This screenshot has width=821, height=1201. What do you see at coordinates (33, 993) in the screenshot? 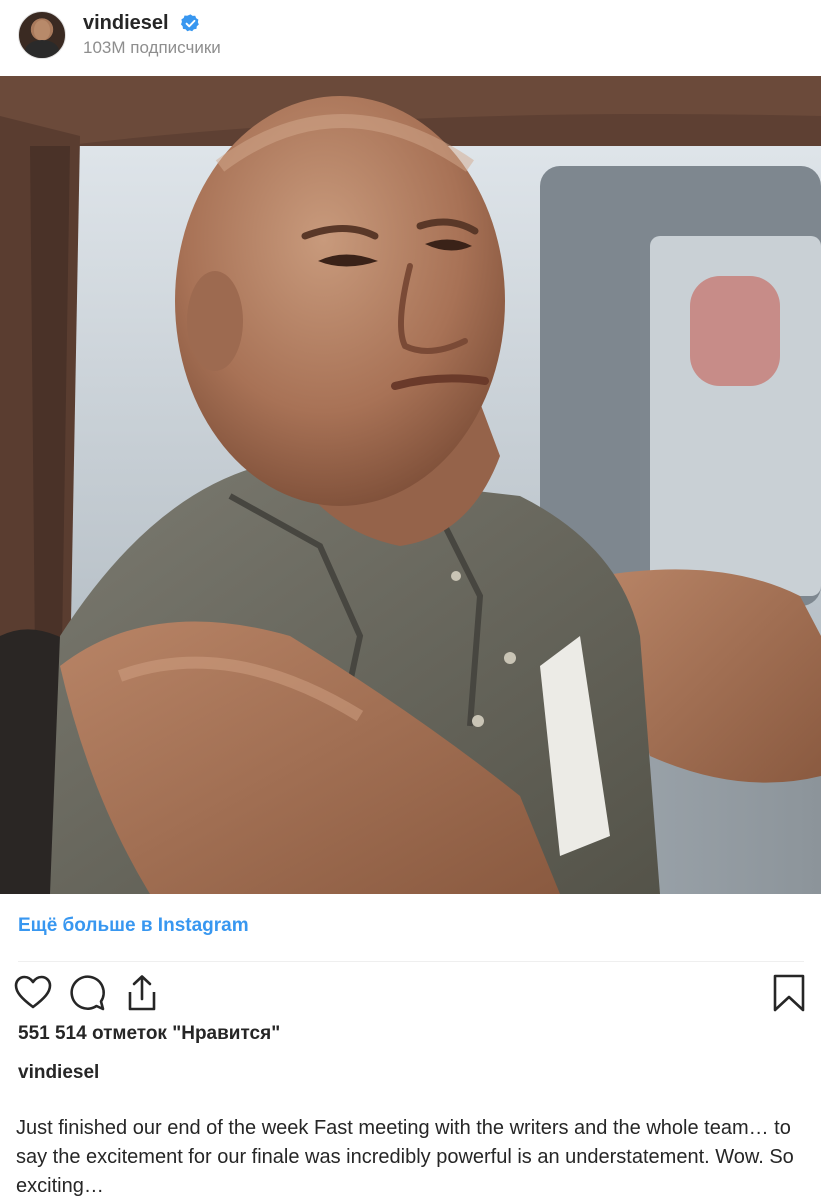
I see `heart-icon` at bounding box center [33, 993].